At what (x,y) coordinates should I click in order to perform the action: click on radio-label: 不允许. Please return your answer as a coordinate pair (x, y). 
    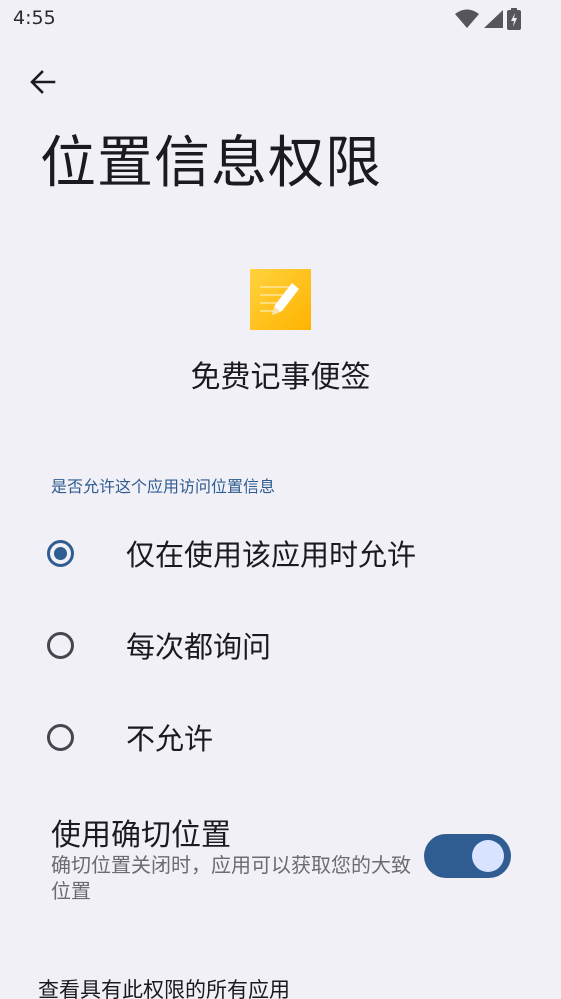
    Looking at the image, I should click on (170, 739).